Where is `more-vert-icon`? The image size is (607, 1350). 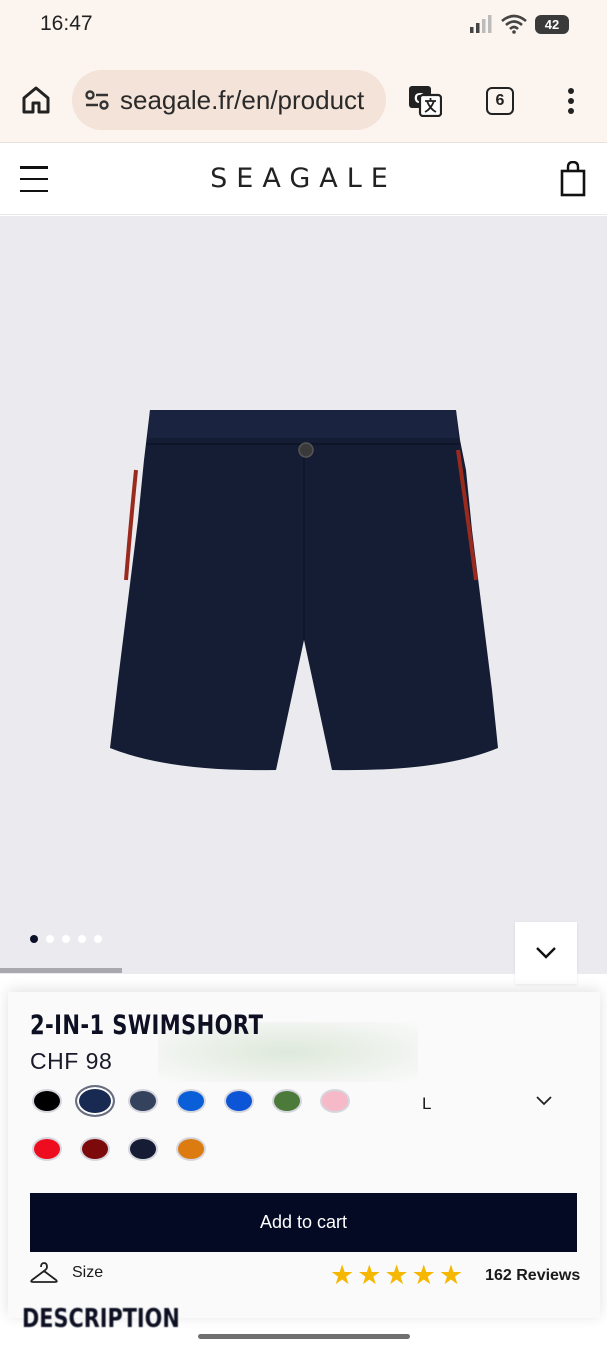
more-vert-icon is located at coordinates (571, 101).